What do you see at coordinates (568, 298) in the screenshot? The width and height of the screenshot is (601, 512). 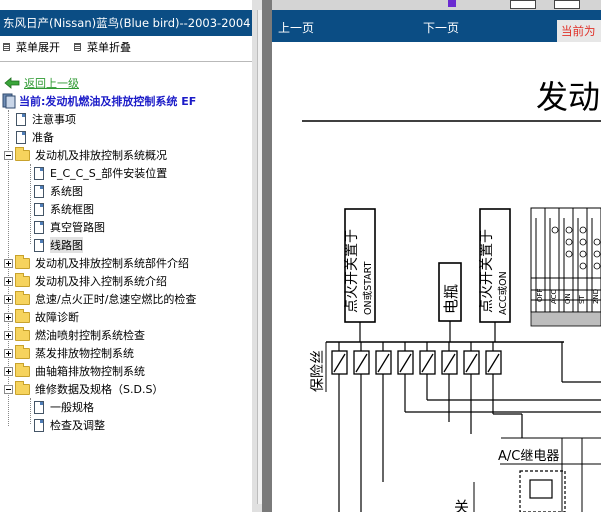 I see `table-col-label: ON` at bounding box center [568, 298].